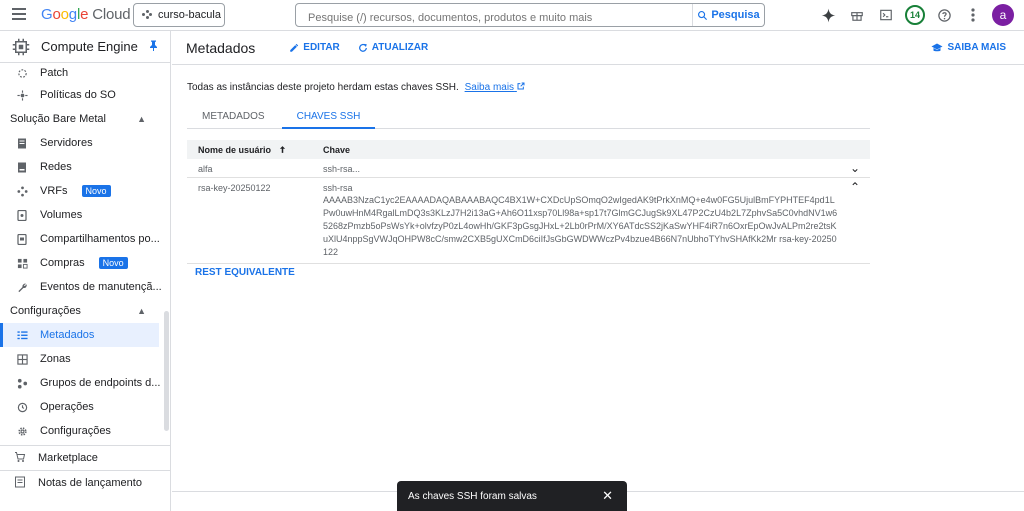 The width and height of the screenshot is (1024, 511). I want to click on wrench-icon, so click(22, 287).